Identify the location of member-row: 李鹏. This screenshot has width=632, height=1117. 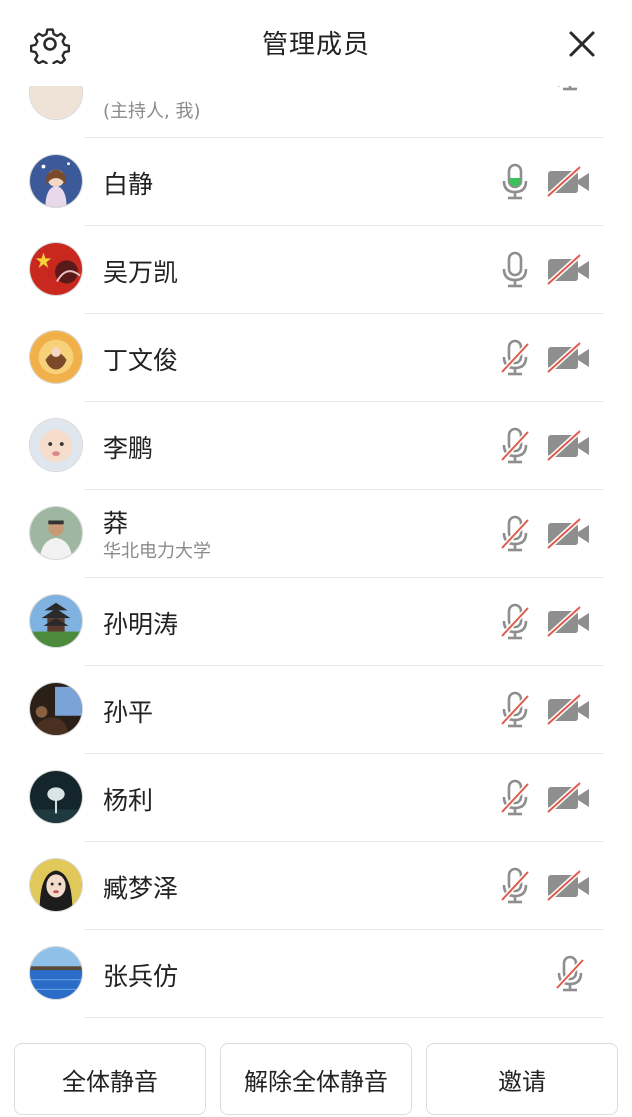
(316, 446).